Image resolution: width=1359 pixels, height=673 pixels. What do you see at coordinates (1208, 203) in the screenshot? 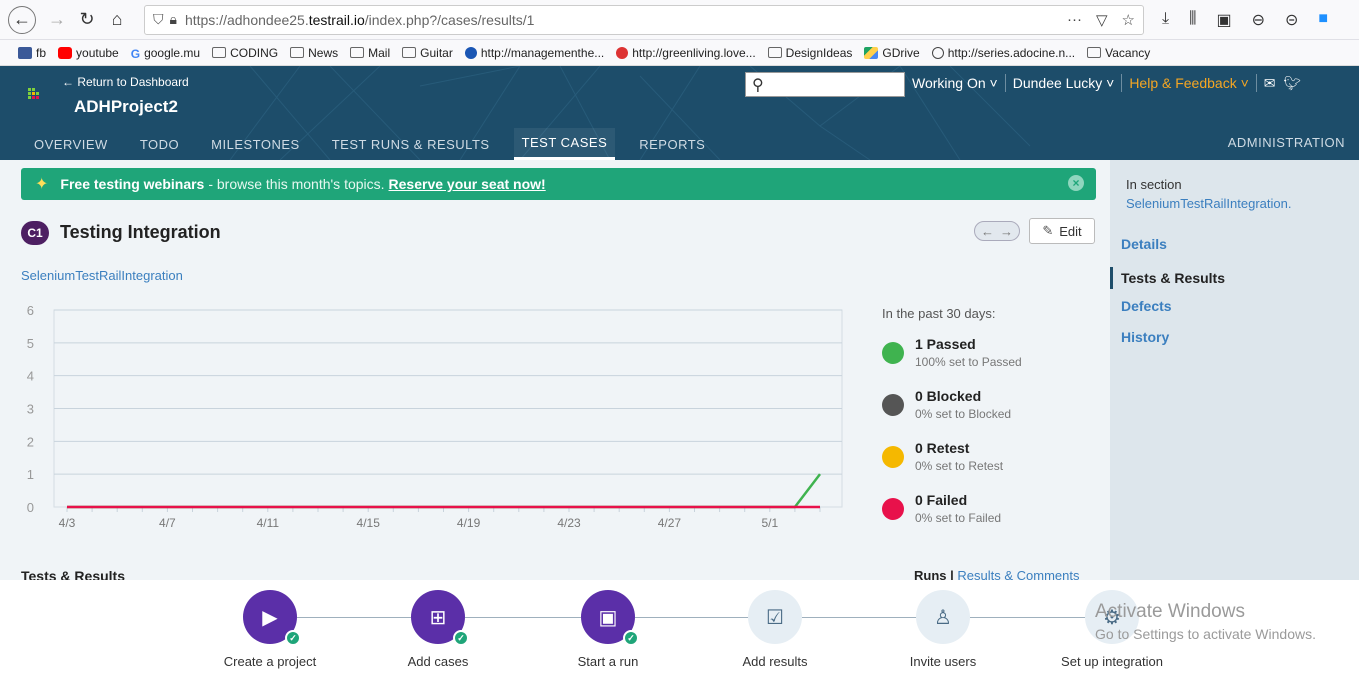
I see `sidebar-section-link: SeleniumTestRailIntegration.` at bounding box center [1208, 203].